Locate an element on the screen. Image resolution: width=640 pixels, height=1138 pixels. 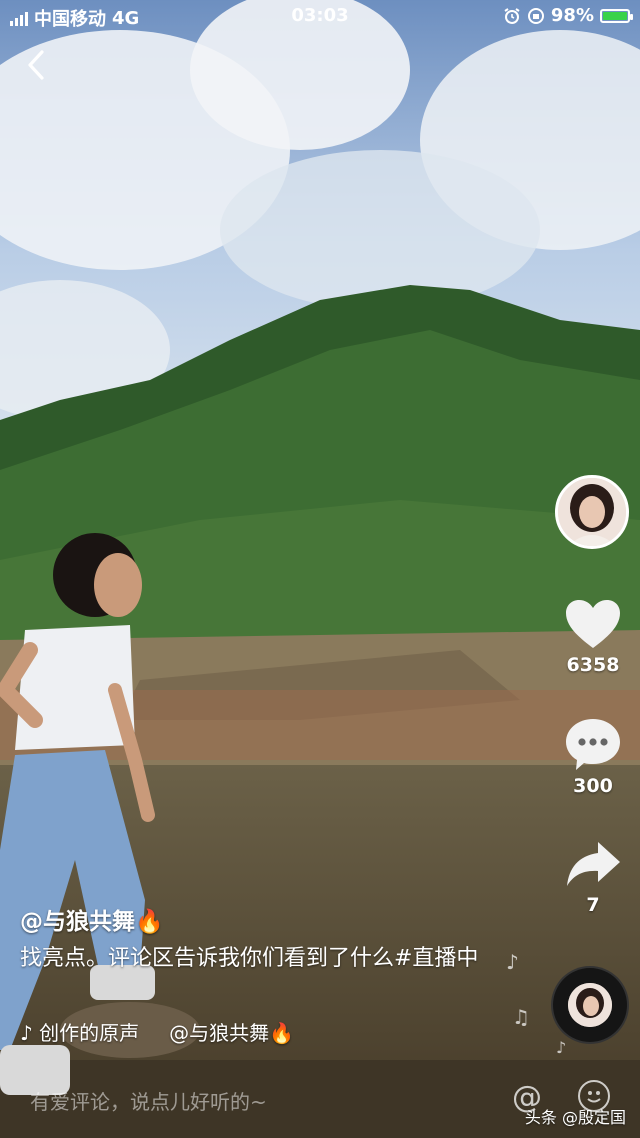
back-icon is located at coordinates (37, 65).